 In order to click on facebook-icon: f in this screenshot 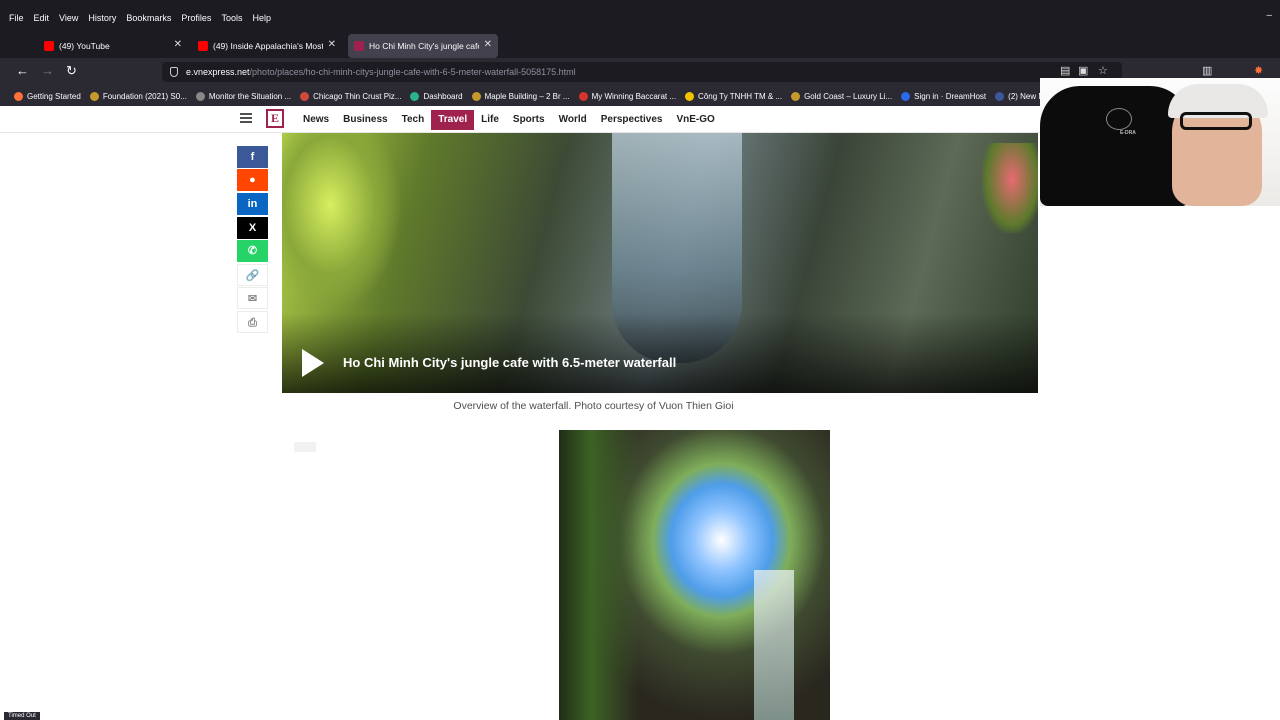, I will do `click(252, 157)`.